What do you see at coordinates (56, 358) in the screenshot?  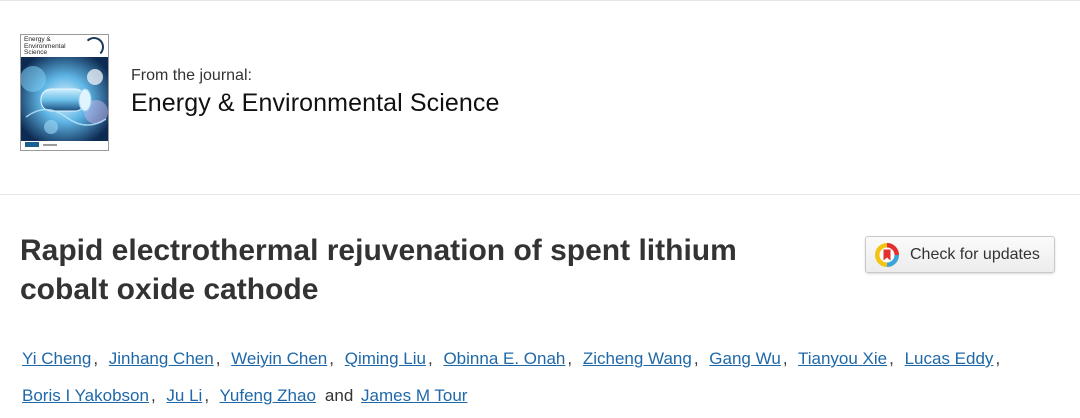 I see `author-link: Yi Cheng` at bounding box center [56, 358].